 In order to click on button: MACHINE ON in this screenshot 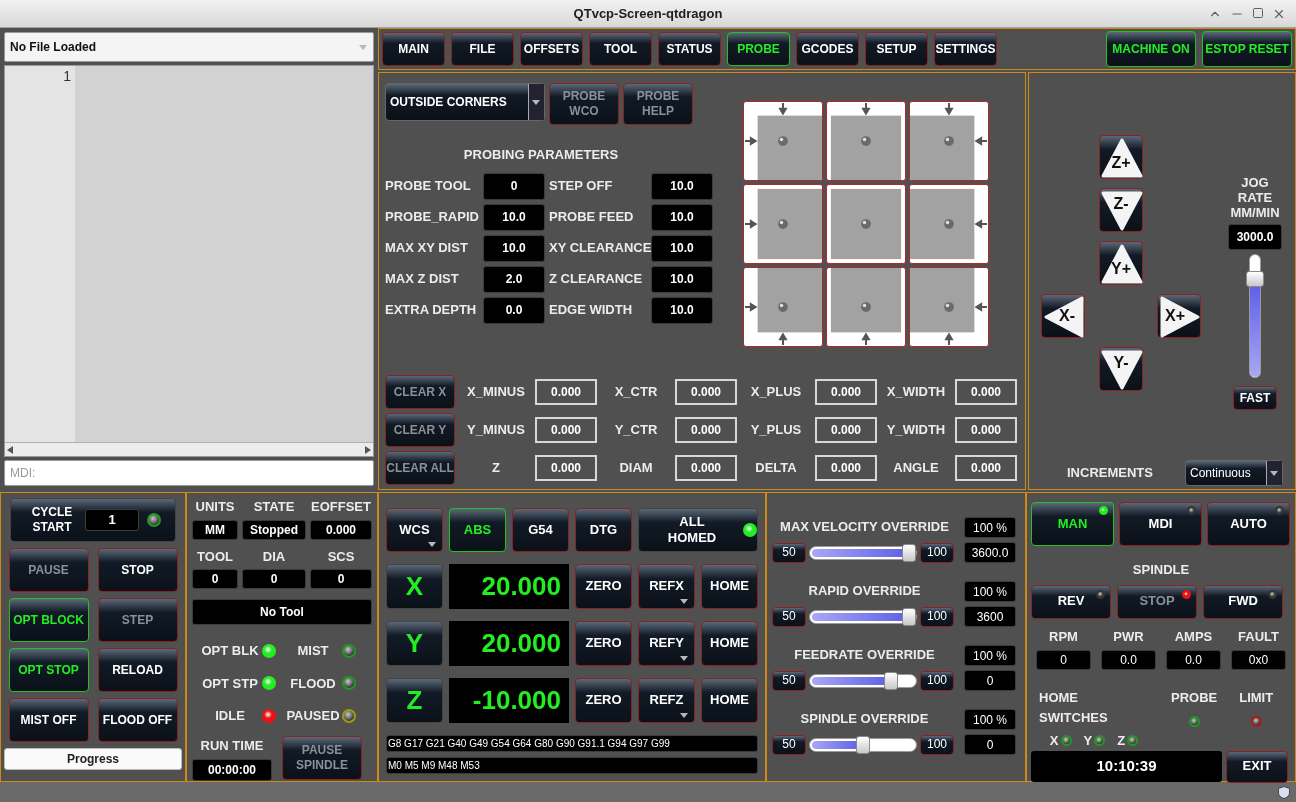, I will do `click(1151, 49)`.